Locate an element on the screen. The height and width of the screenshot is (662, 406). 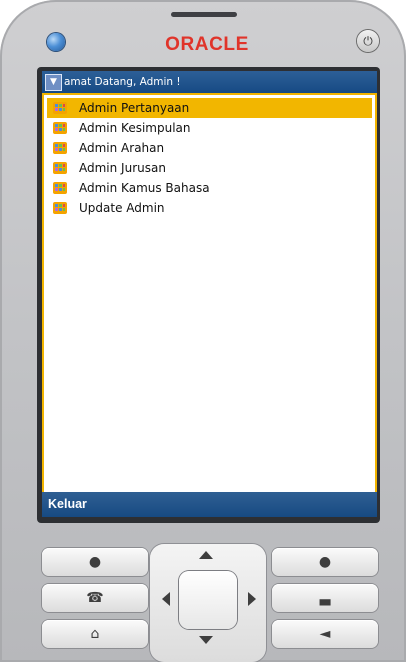
chevron-down-icon: ▼ is located at coordinates (53, 82).